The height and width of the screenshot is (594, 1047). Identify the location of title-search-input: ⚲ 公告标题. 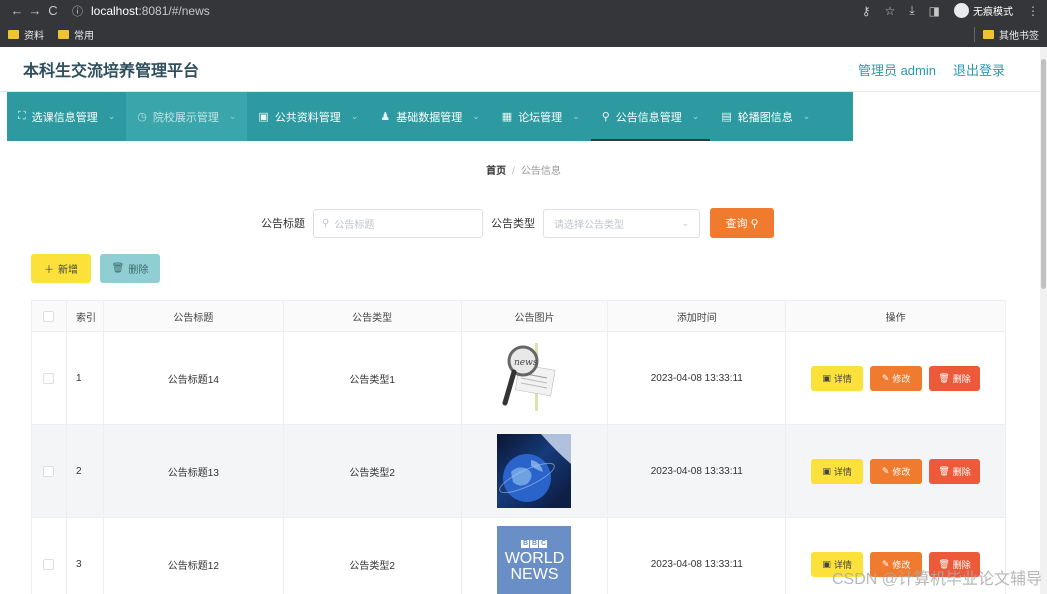
(398, 223).